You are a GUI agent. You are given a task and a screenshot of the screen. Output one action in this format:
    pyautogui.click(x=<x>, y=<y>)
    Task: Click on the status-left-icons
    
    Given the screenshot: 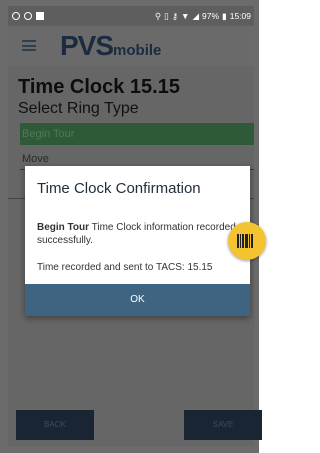 What is the action you would take?
    pyautogui.click(x=26, y=16)
    